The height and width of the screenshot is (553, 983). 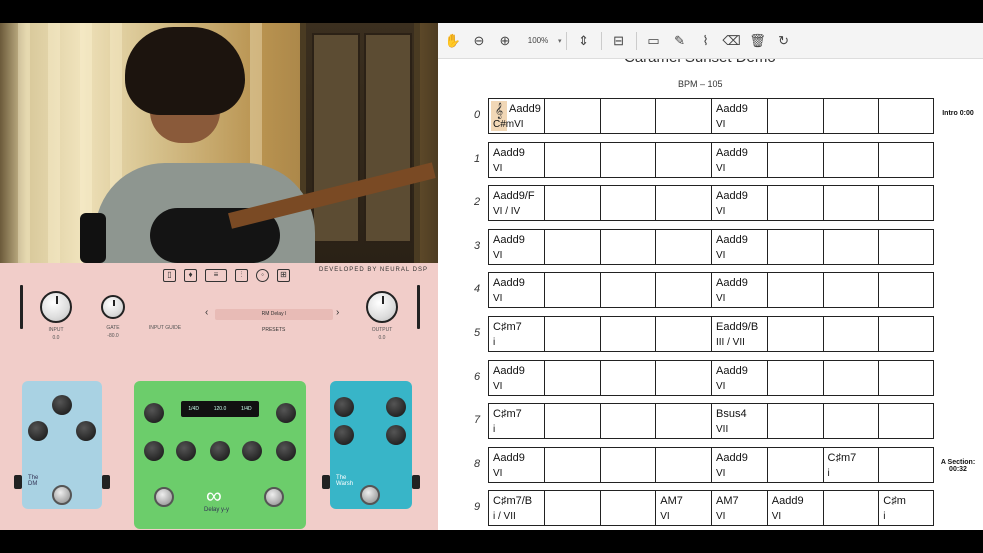 What do you see at coordinates (619, 41) in the screenshot?
I see `page-view-icon: ⊟` at bounding box center [619, 41].